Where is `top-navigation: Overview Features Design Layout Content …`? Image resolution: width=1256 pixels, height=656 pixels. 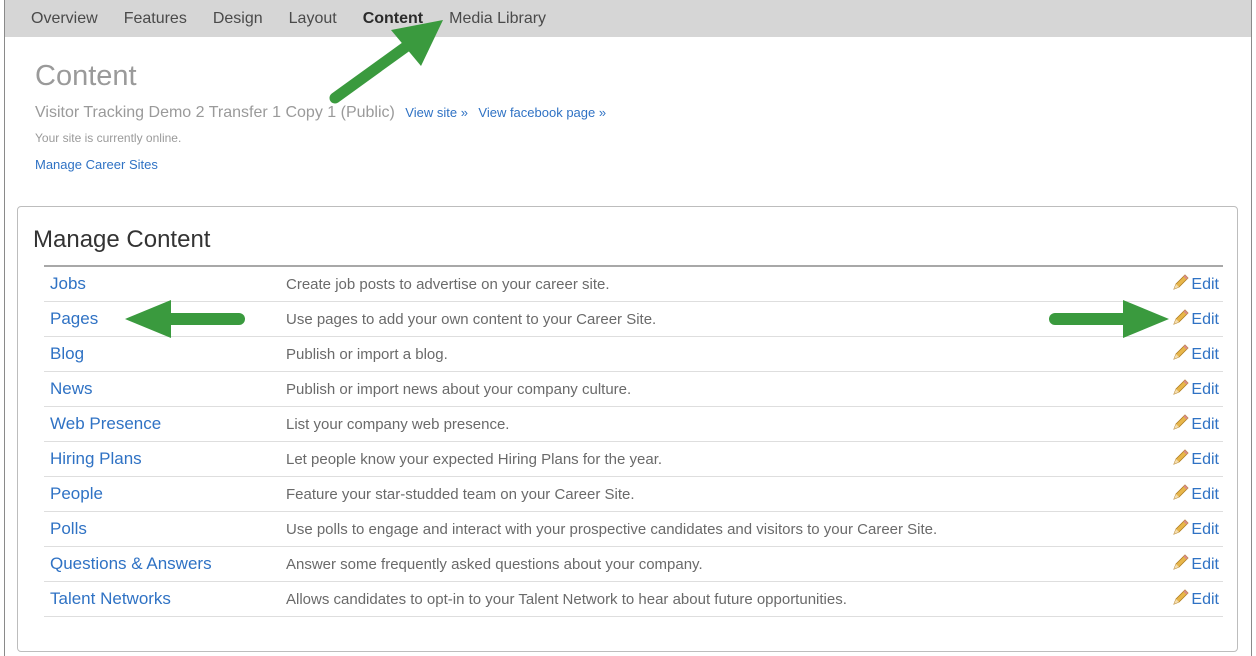
top-navigation: Overview Features Design Layout Content … is located at coordinates (628, 18).